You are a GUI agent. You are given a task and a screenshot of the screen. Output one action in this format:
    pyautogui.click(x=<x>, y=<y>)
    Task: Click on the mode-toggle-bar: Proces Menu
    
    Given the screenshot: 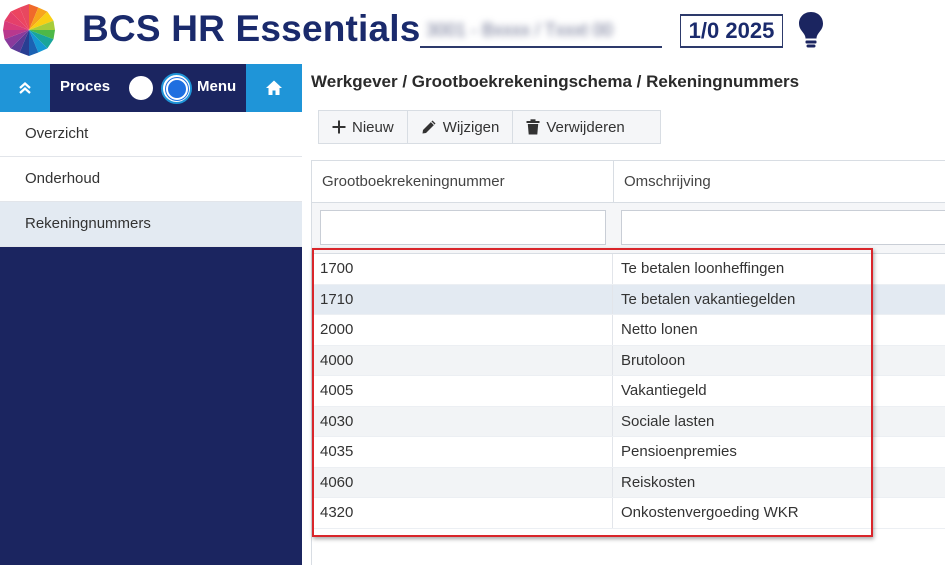 What is the action you would take?
    pyautogui.click(x=151, y=88)
    